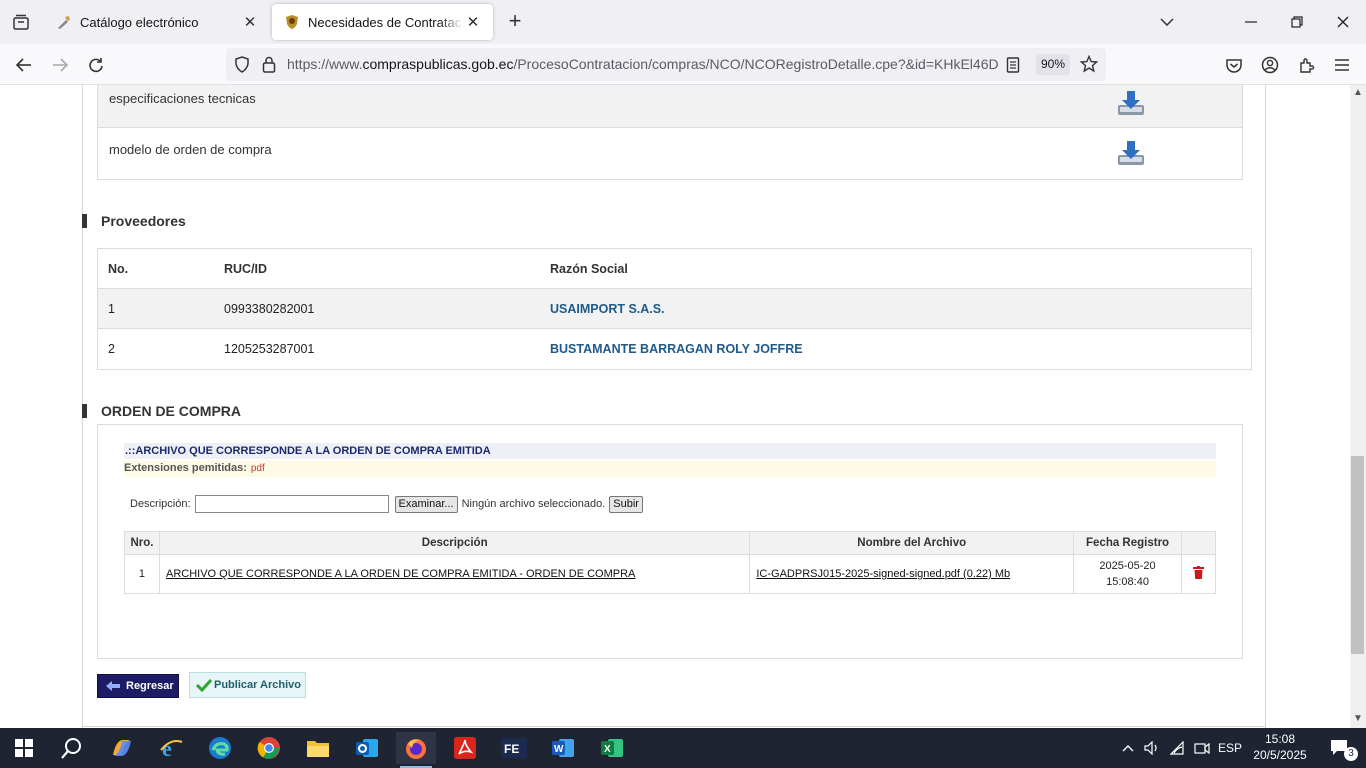  What do you see at coordinates (21, 22) in the screenshot?
I see `tab-list-icon` at bounding box center [21, 22].